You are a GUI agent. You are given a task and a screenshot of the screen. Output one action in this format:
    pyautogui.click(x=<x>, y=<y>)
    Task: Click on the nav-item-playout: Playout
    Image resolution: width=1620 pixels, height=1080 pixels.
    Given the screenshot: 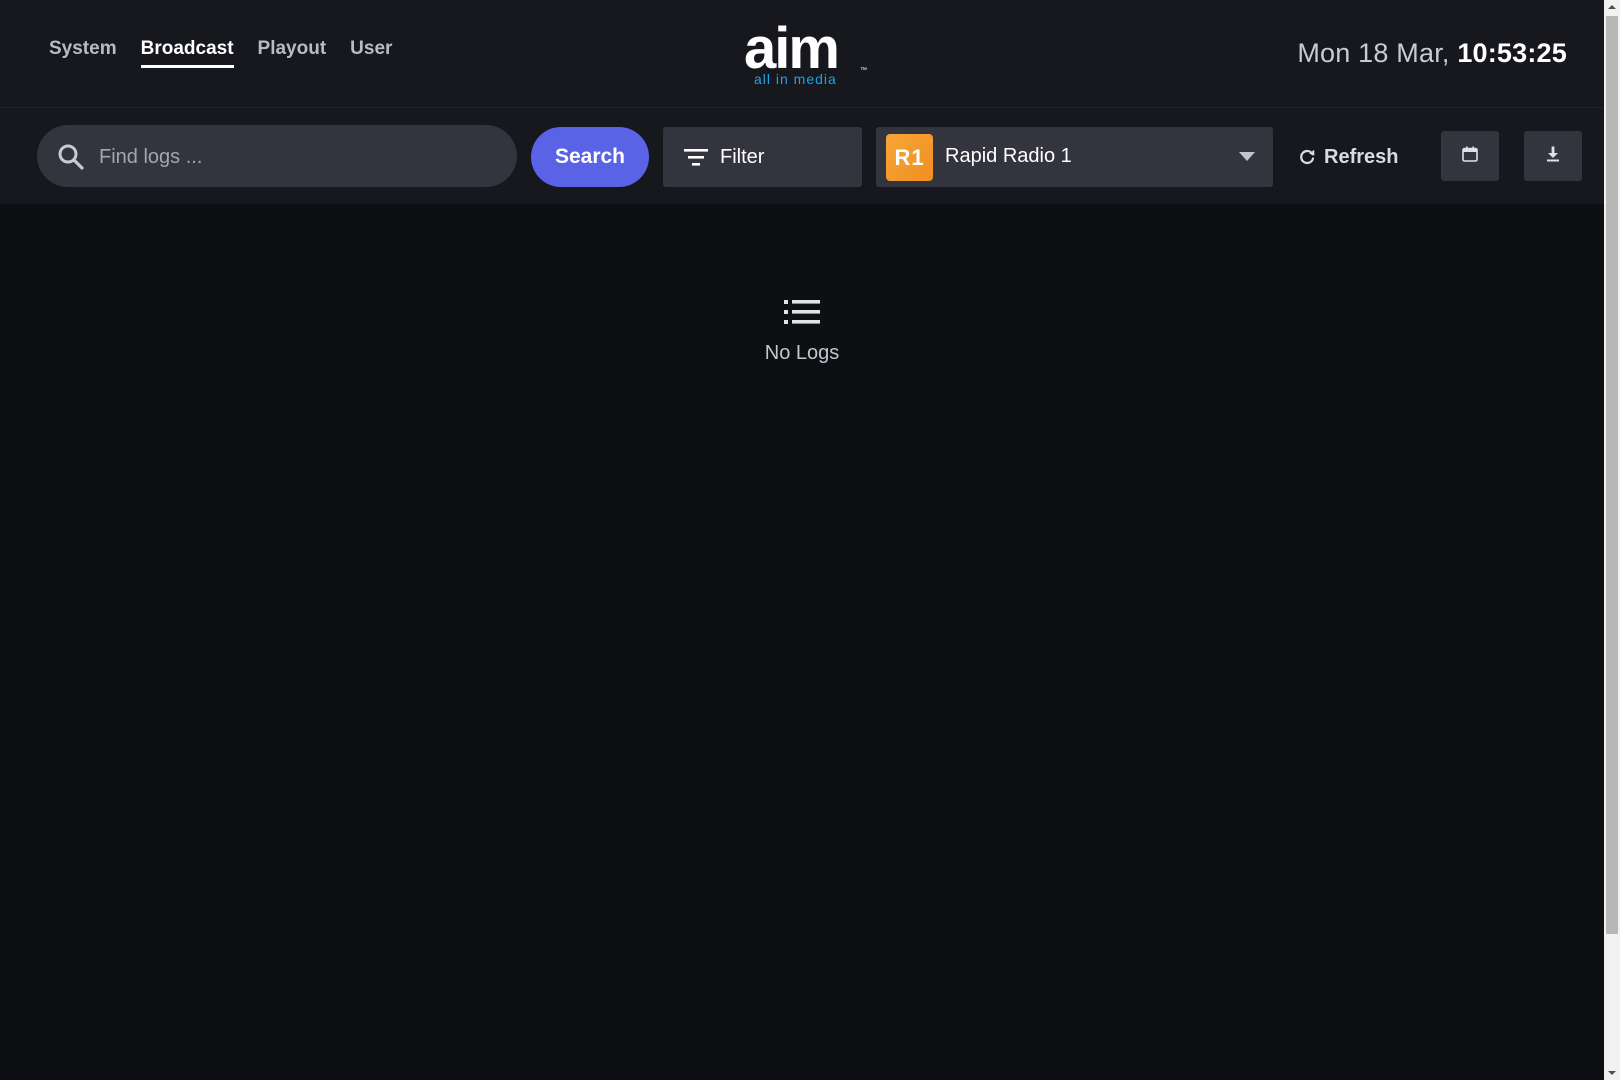 What is the action you would take?
    pyautogui.click(x=292, y=53)
    